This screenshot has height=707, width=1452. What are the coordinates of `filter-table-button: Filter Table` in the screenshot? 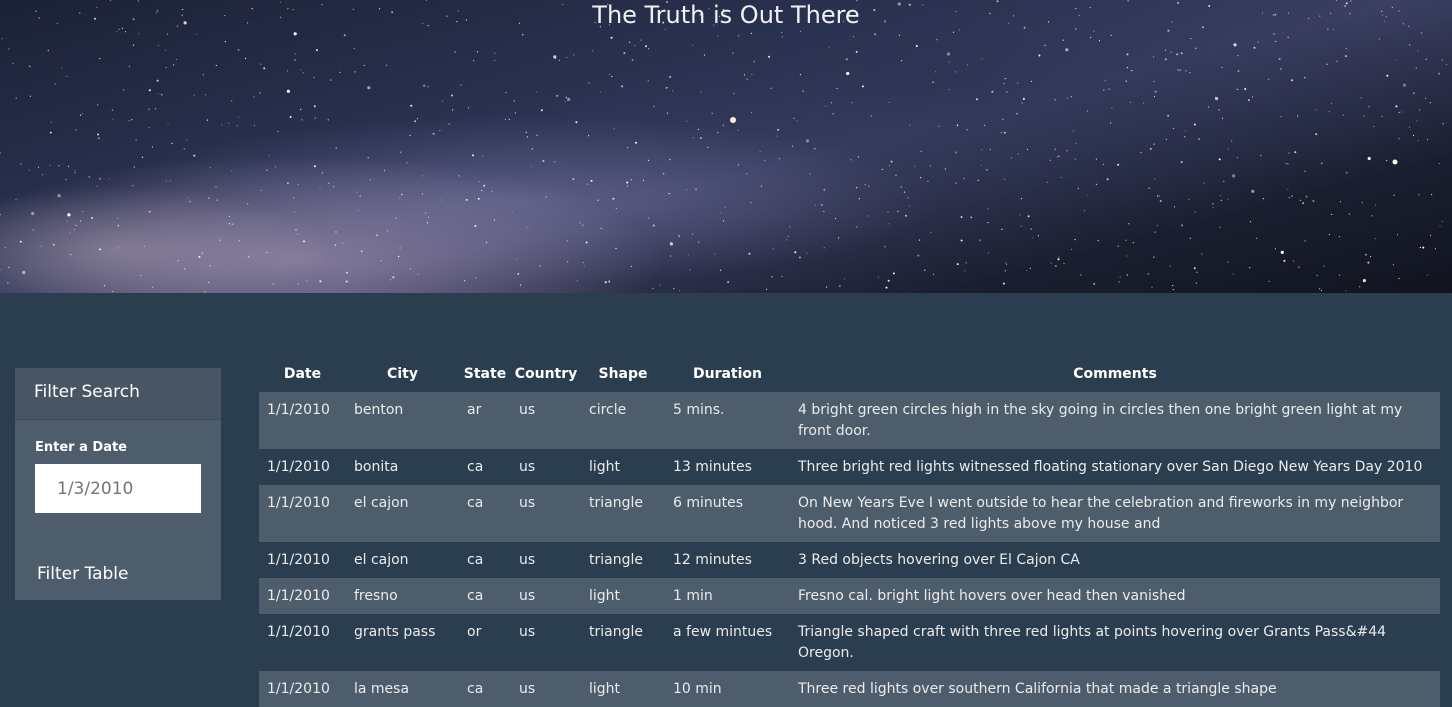 It's located at (82, 574).